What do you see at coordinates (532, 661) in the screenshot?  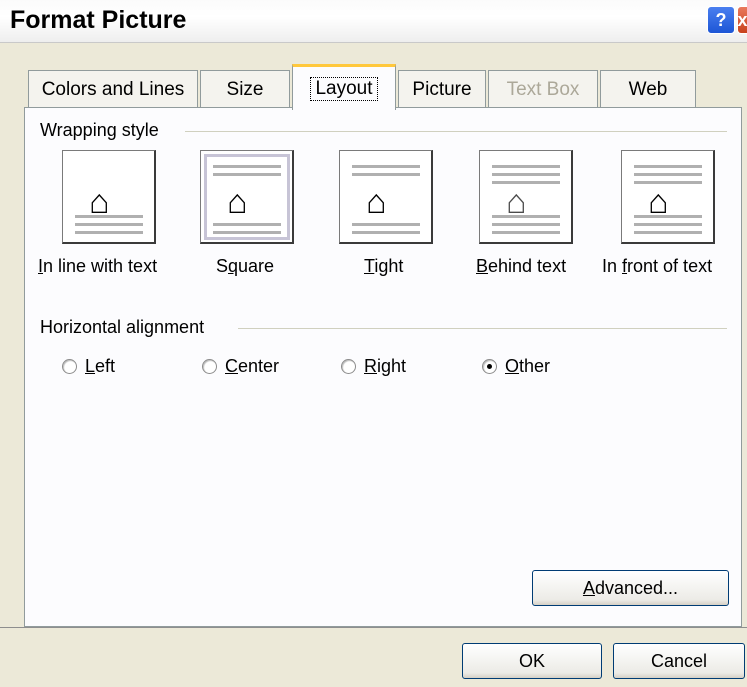 I see `ok-button: OK` at bounding box center [532, 661].